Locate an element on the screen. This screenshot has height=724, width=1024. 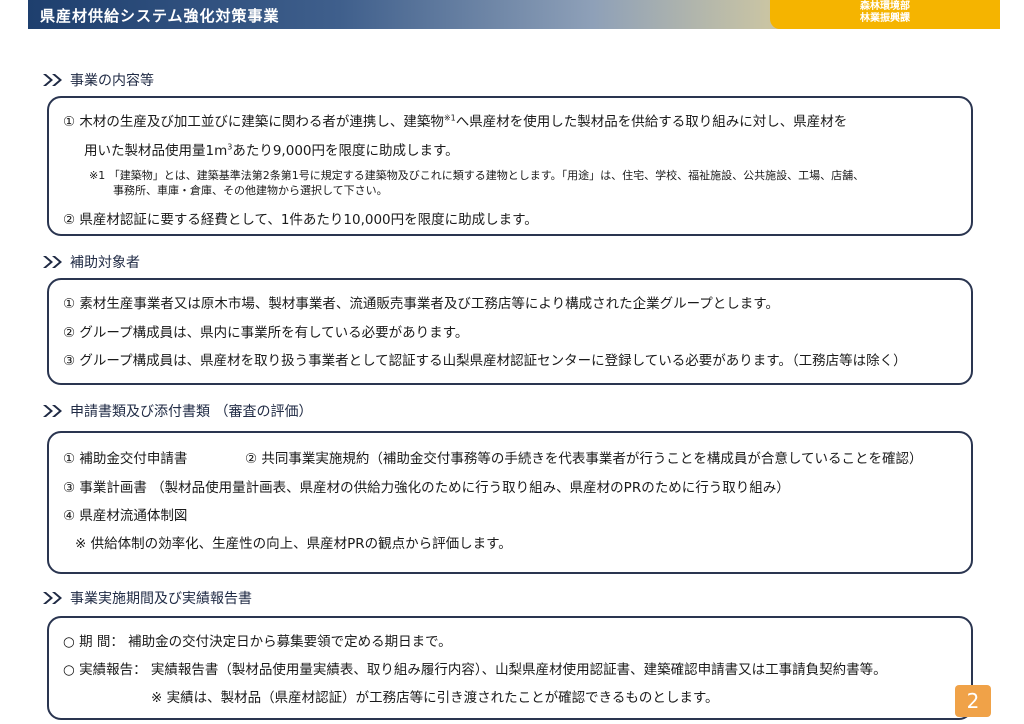
section-title: 申請書類及び添付書類 （審査の評価） is located at coordinates (191, 412).